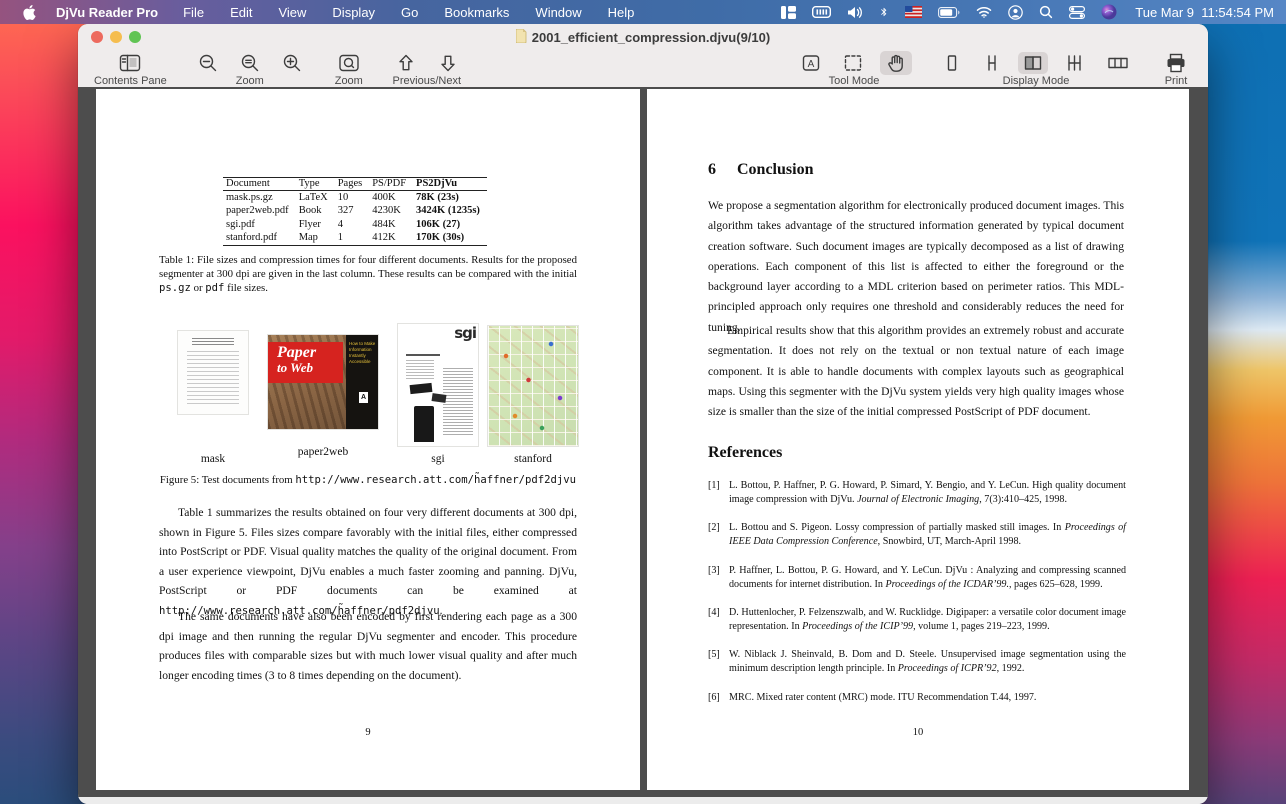 Image resolution: width=1286 pixels, height=804 pixels. I want to click on menu-display: Display, so click(353, 12).